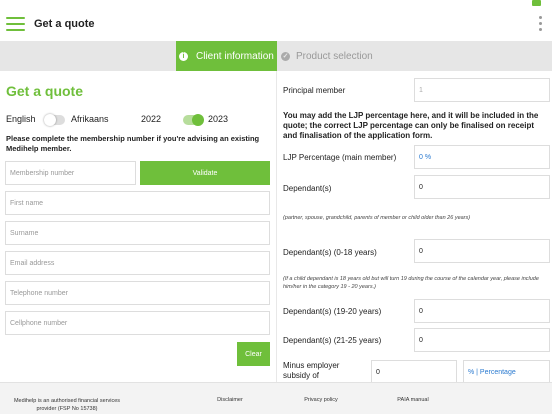 The width and height of the screenshot is (552, 414). Describe the element at coordinates (332, 311) in the screenshot. I see `dependants-19-20-label: Dependant(s) (19-20 years)` at that location.